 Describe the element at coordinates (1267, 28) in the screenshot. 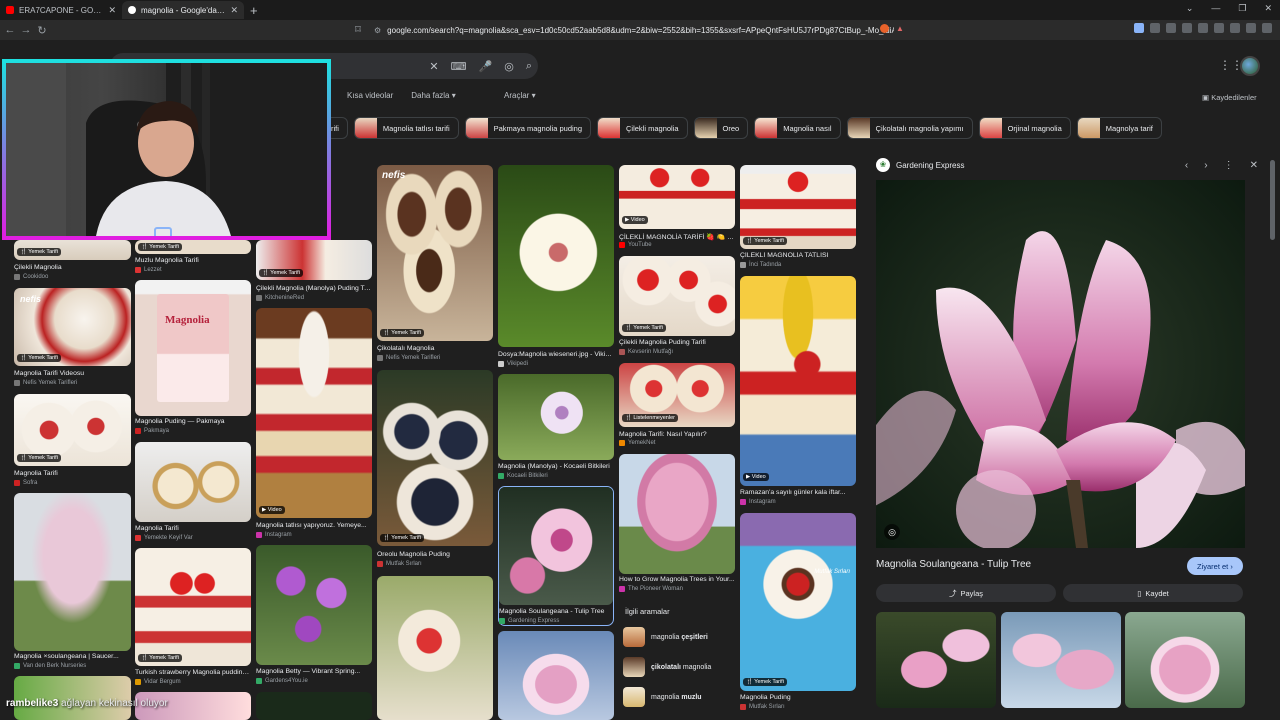

I see `menu-icon` at that location.